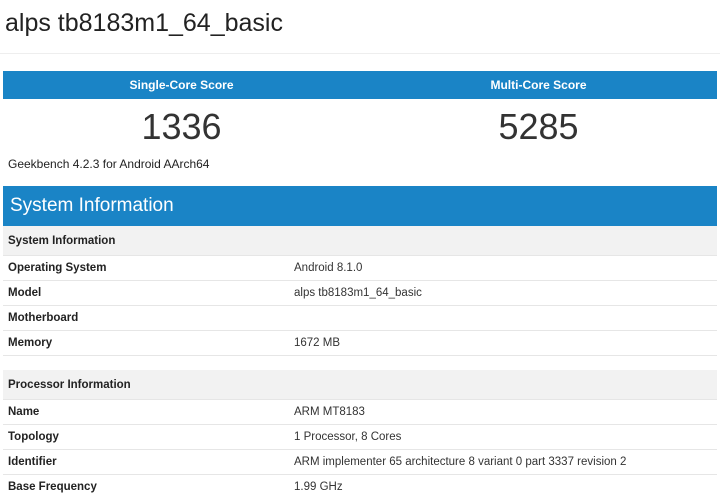 This screenshot has height=501, width=720. Describe the element at coordinates (538, 85) in the screenshot. I see `multi-core-score-label: Multi-Core Score` at that location.